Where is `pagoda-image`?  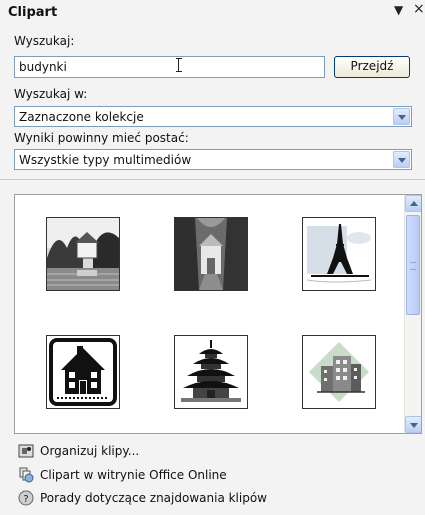 pagoda-image is located at coordinates (211, 372).